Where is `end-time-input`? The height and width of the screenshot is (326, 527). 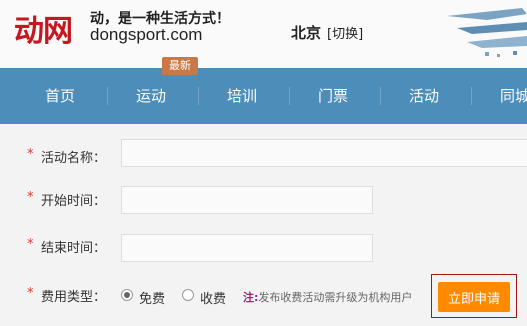 end-time-input is located at coordinates (247, 248).